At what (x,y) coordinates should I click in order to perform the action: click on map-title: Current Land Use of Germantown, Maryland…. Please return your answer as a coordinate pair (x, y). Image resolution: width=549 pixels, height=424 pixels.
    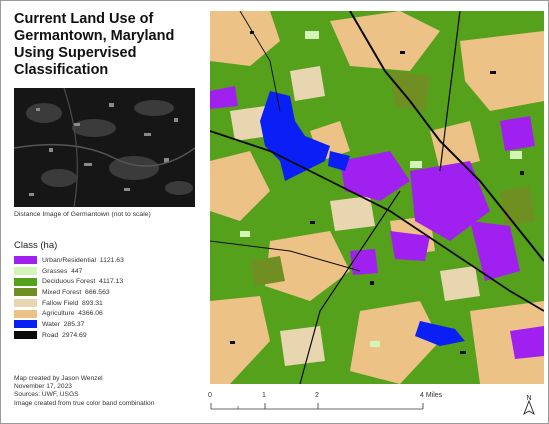
    Looking at the image, I should click on (94, 44).